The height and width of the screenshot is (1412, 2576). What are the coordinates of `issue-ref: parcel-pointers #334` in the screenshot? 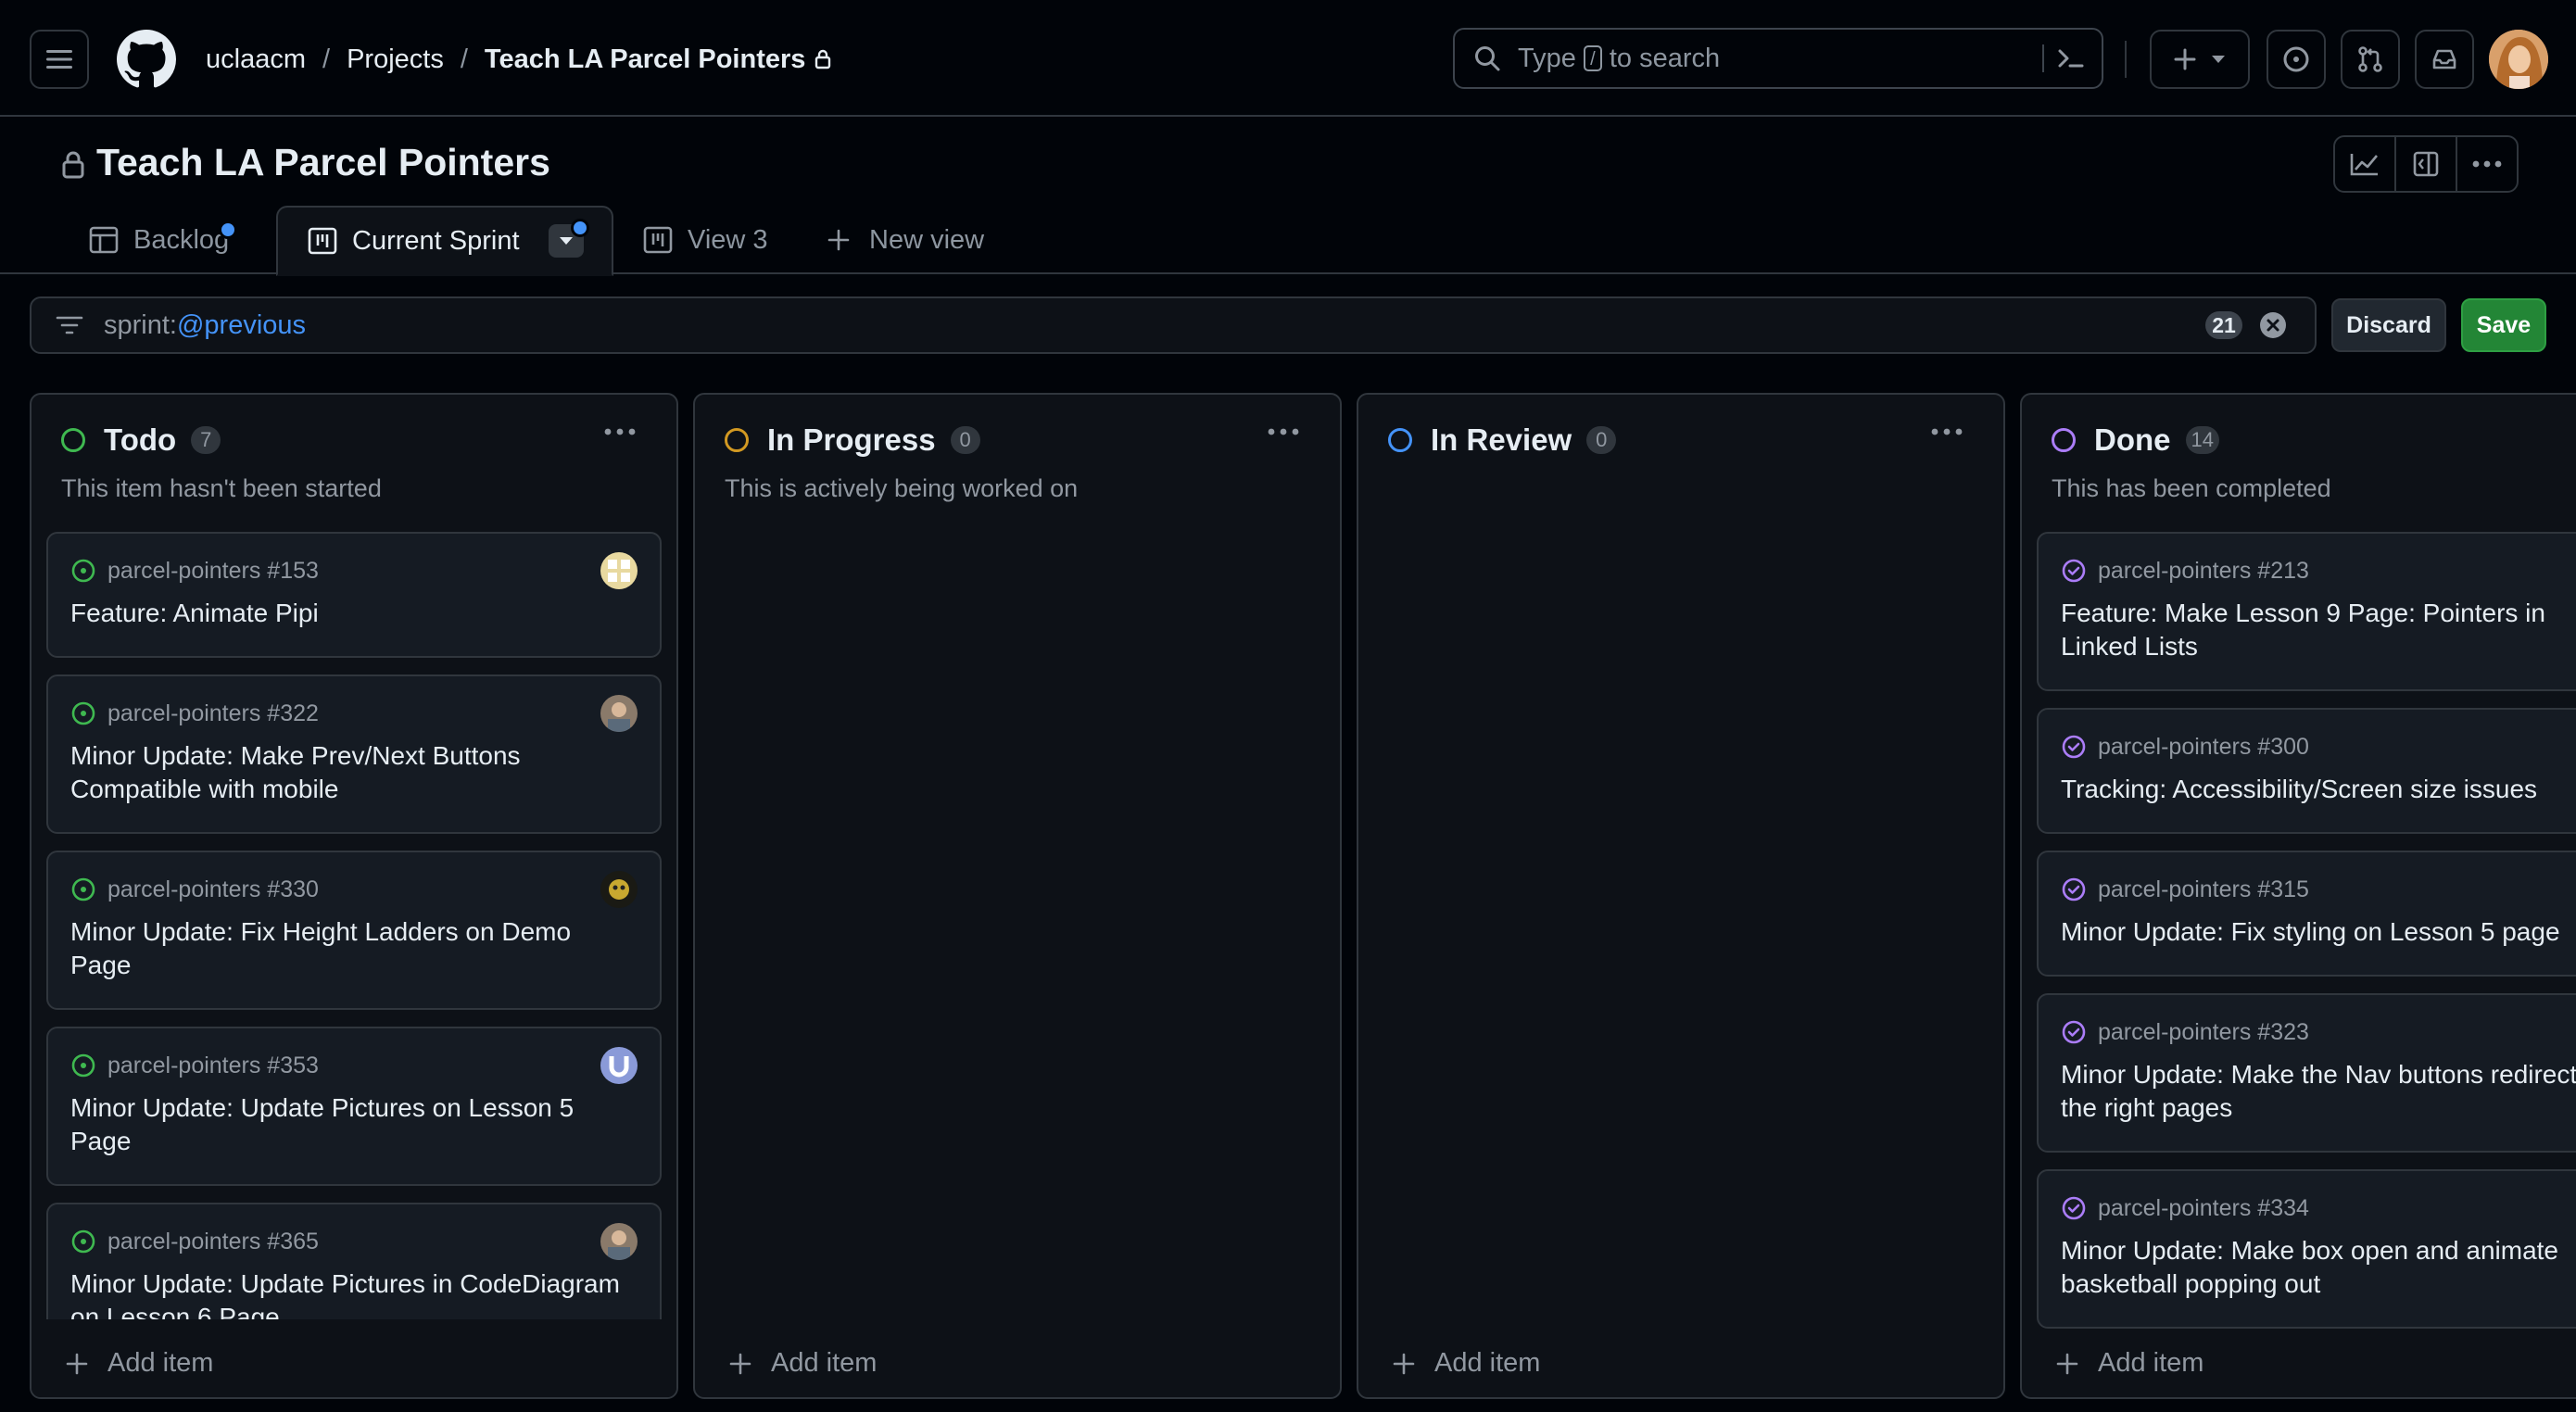 It's located at (2204, 1208).